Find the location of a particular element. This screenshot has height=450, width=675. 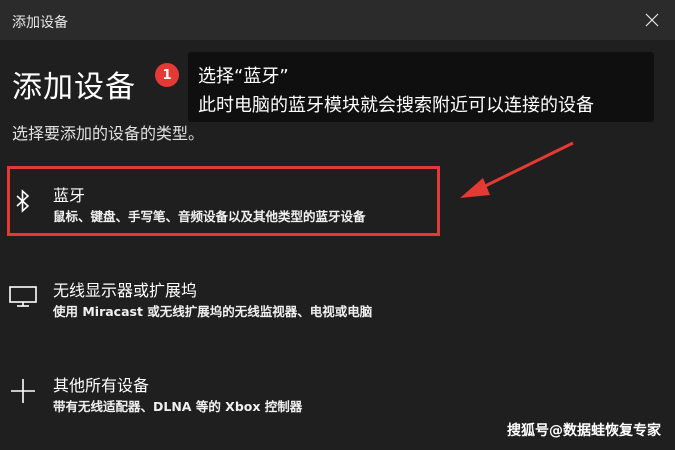

plus-icon is located at coordinates (23, 391).